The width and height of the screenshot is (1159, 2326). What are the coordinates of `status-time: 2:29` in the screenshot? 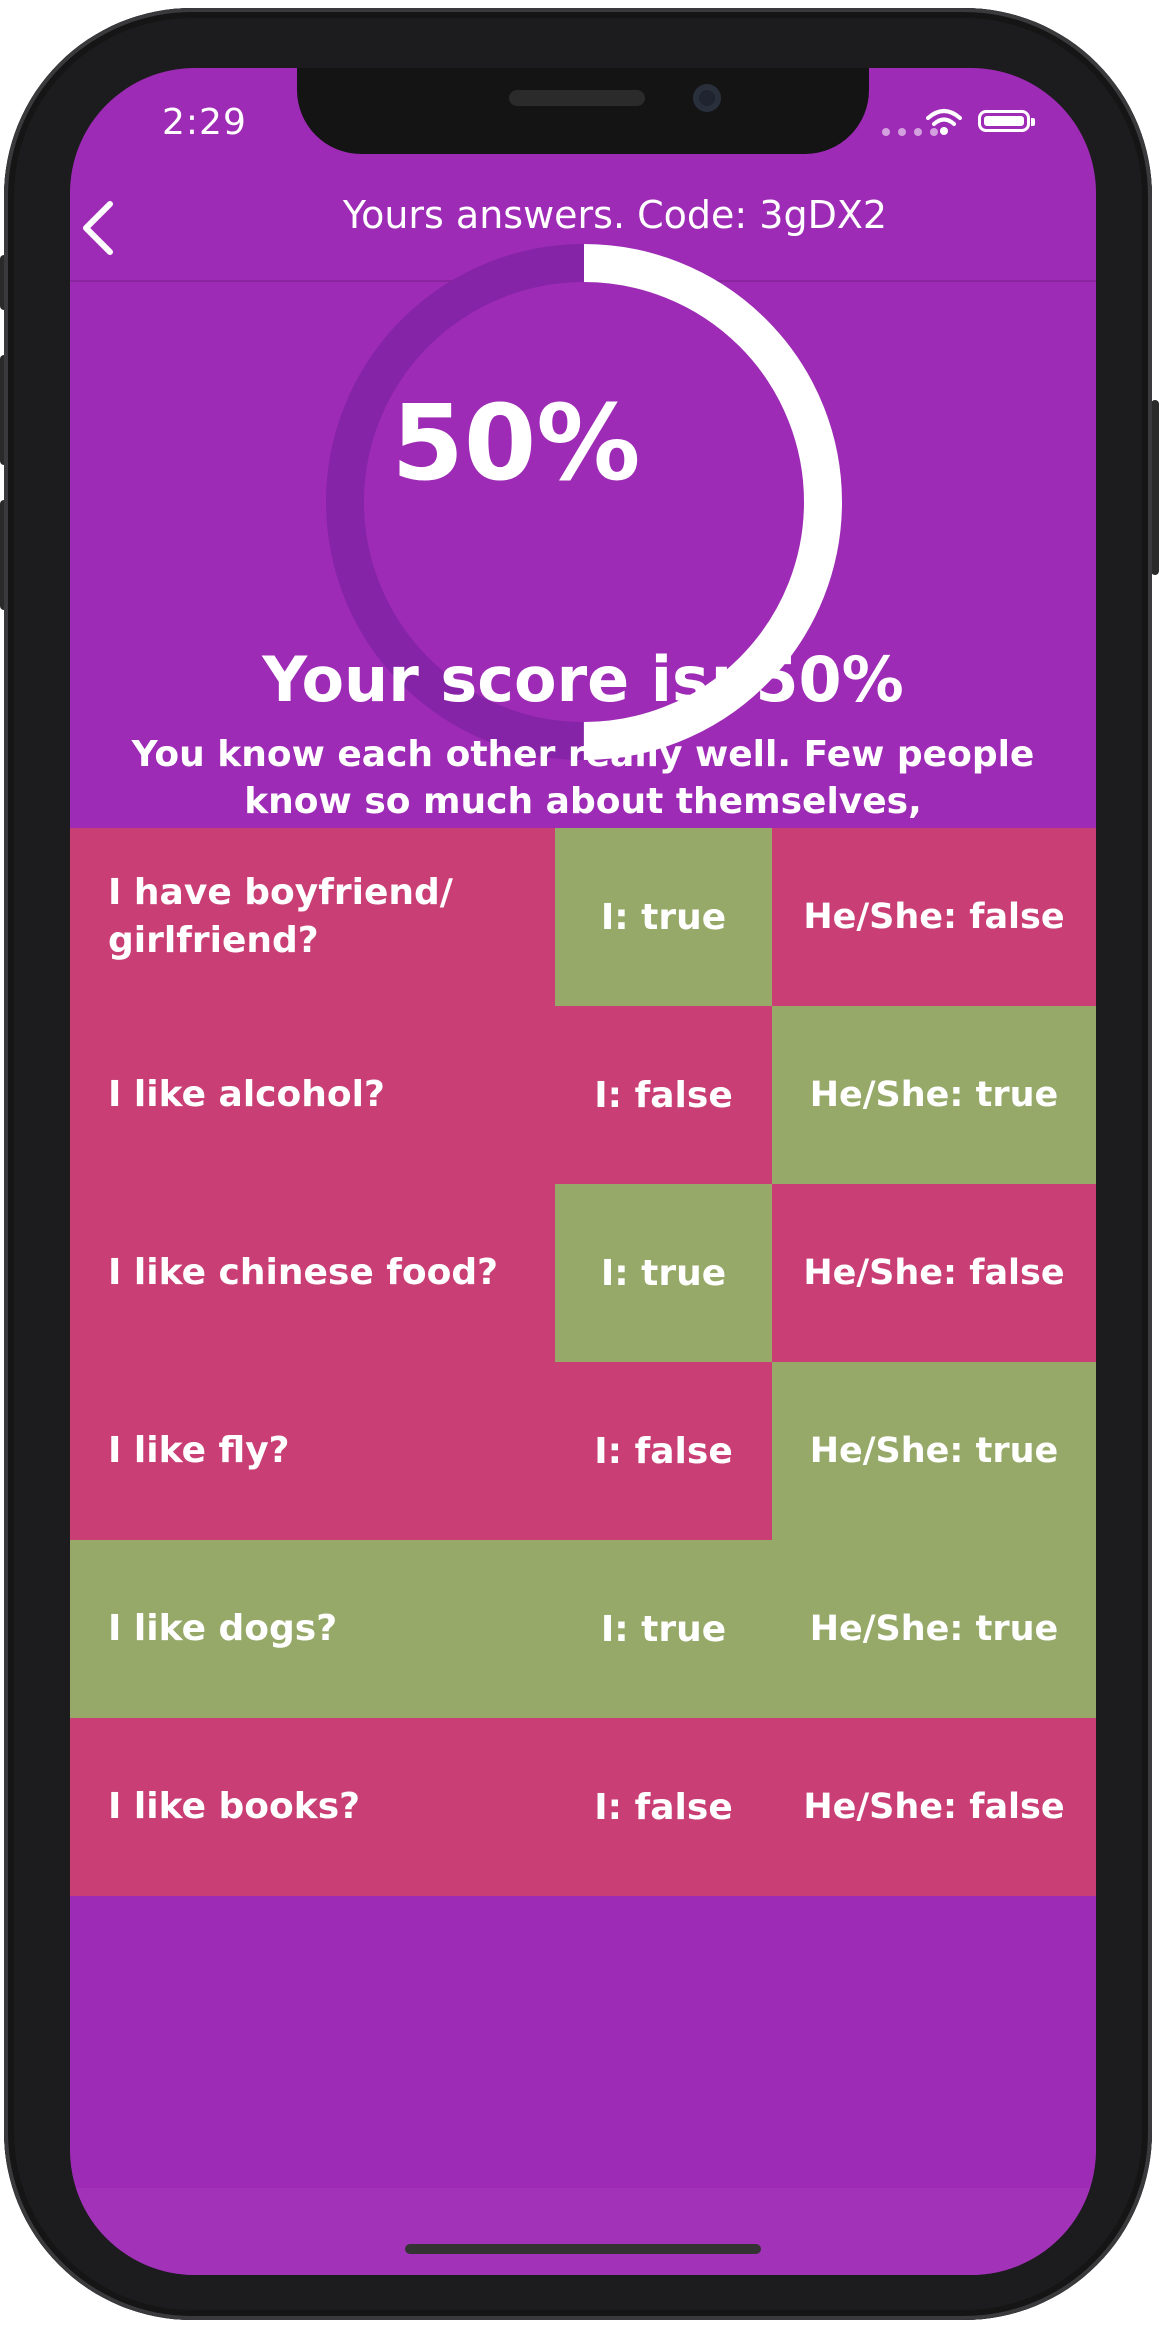 It's located at (204, 122).